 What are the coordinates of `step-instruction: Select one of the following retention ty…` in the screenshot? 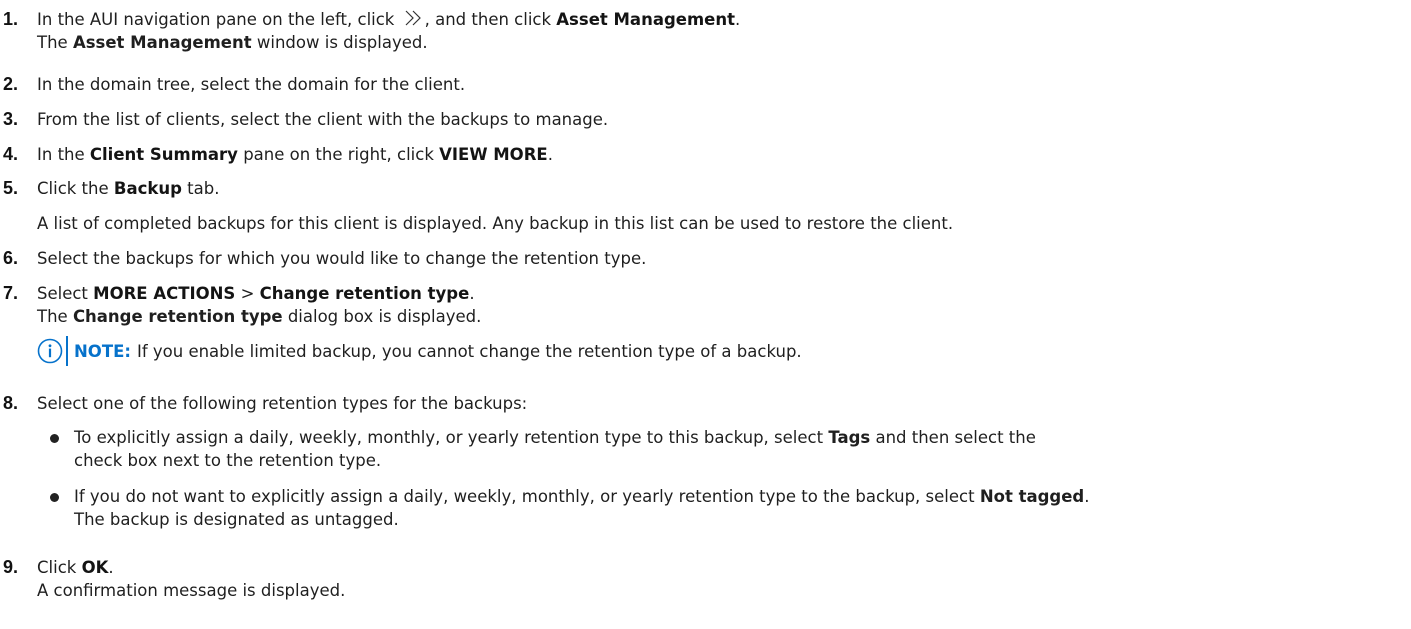 It's located at (282, 403).